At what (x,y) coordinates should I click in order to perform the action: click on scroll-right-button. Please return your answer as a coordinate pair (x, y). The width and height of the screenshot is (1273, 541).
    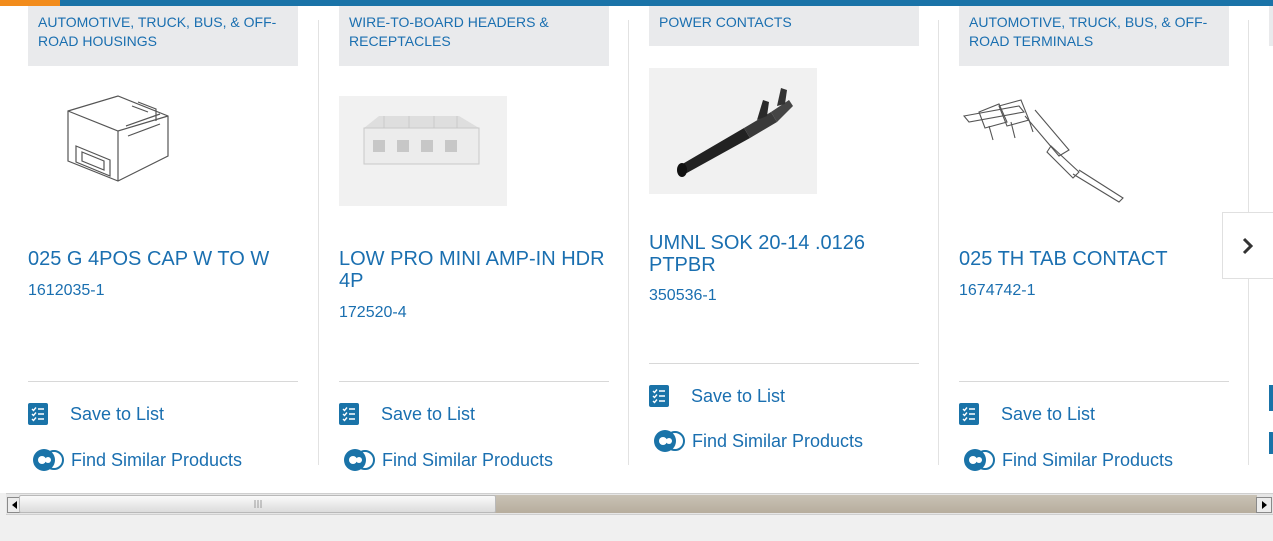
    Looking at the image, I should click on (1264, 505).